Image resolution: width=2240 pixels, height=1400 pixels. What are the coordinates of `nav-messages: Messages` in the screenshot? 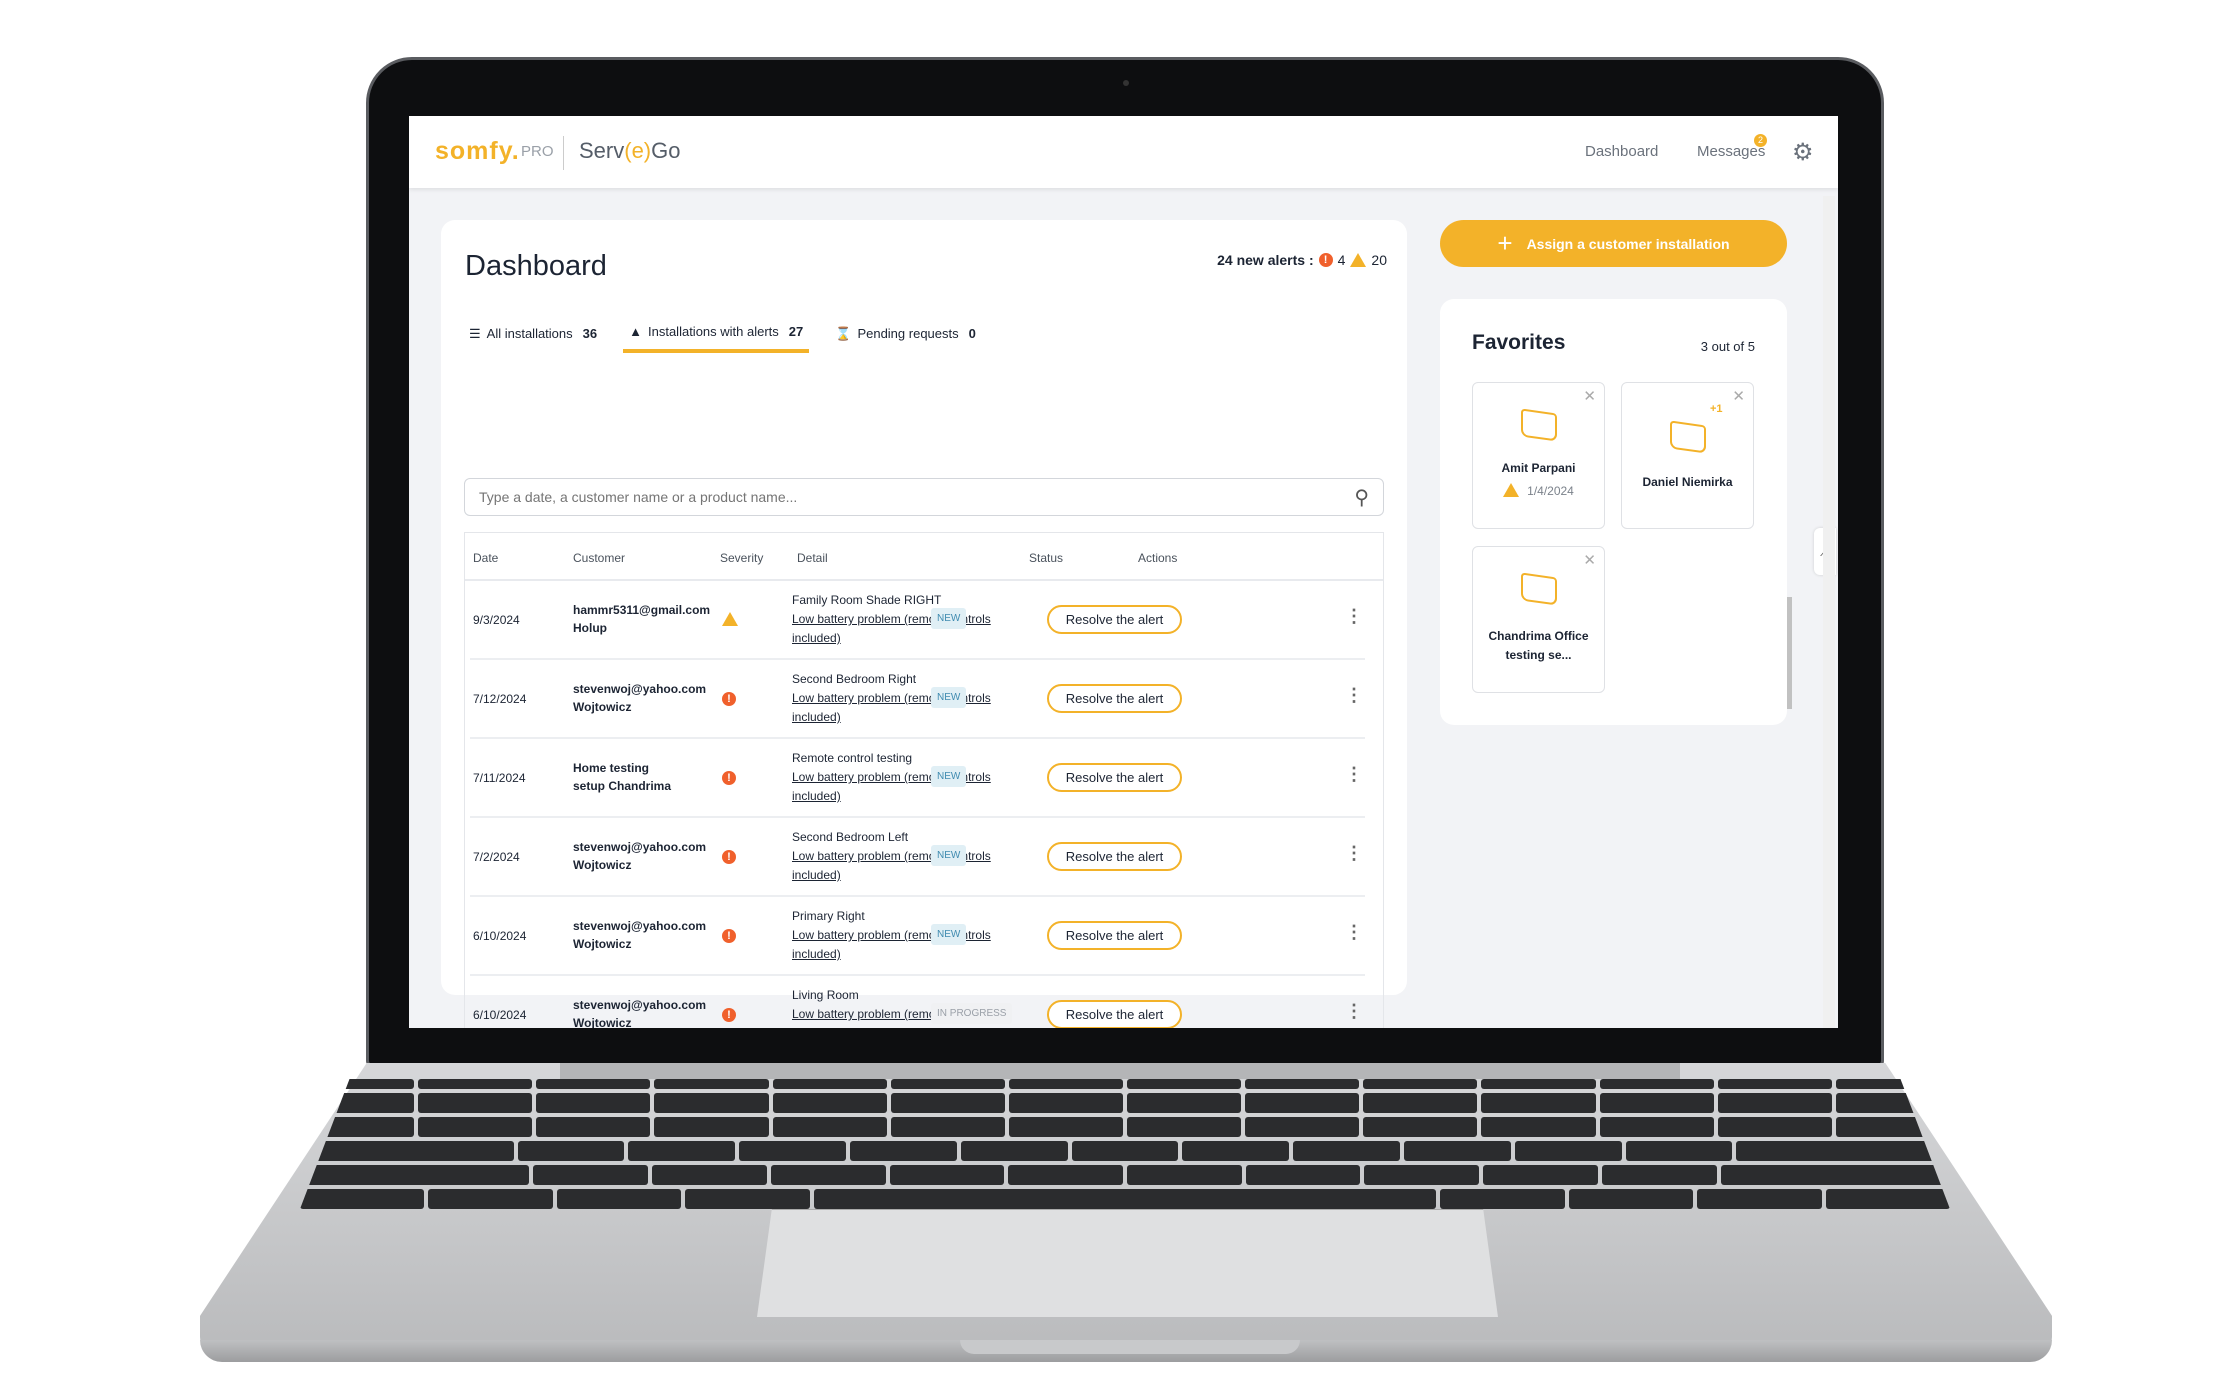 It's located at (1731, 151).